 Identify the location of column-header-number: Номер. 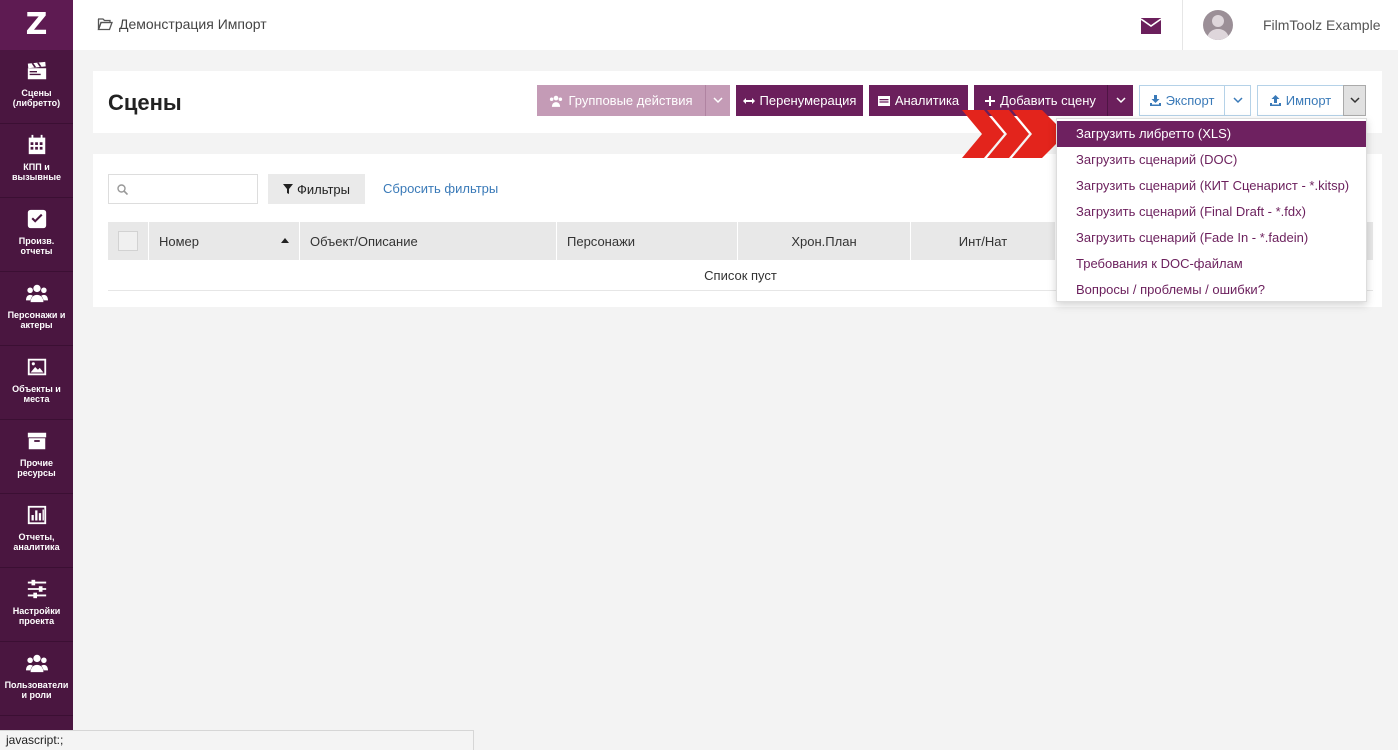
(224, 241).